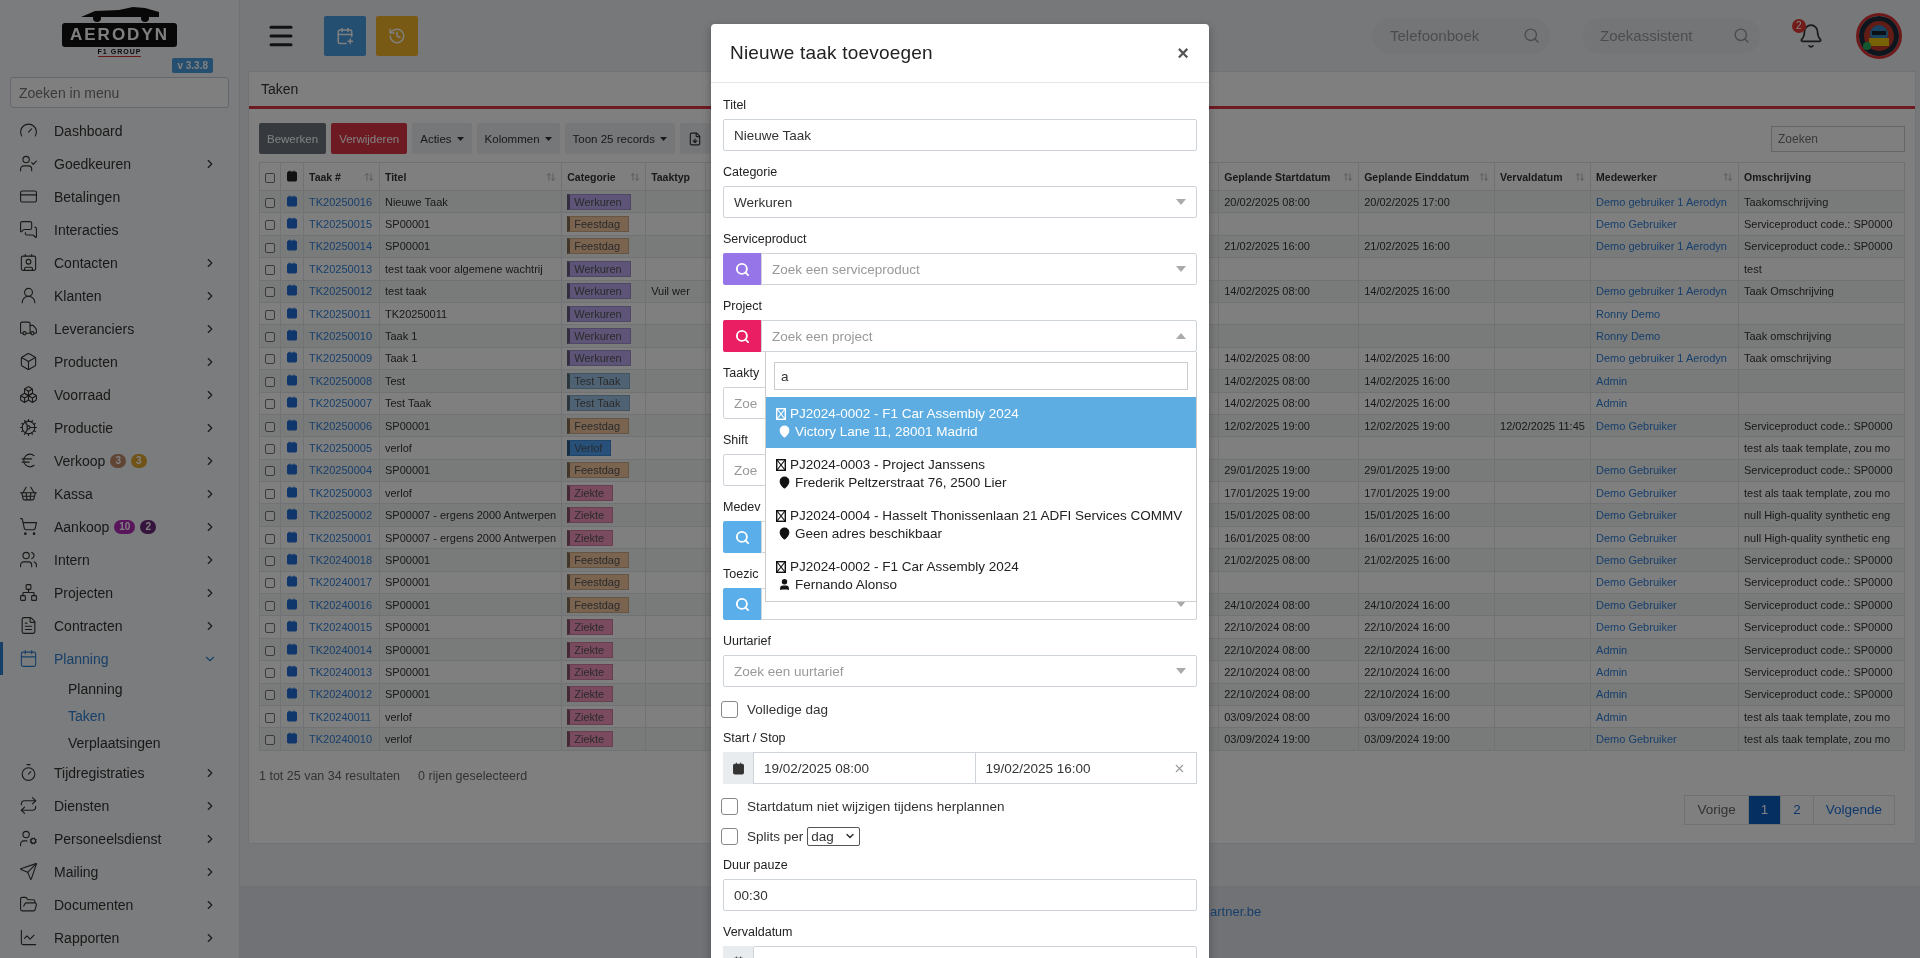 Image resolution: width=1920 pixels, height=958 pixels. Describe the element at coordinates (119, 805) in the screenshot. I see `sidebar-item: Diensten` at that location.